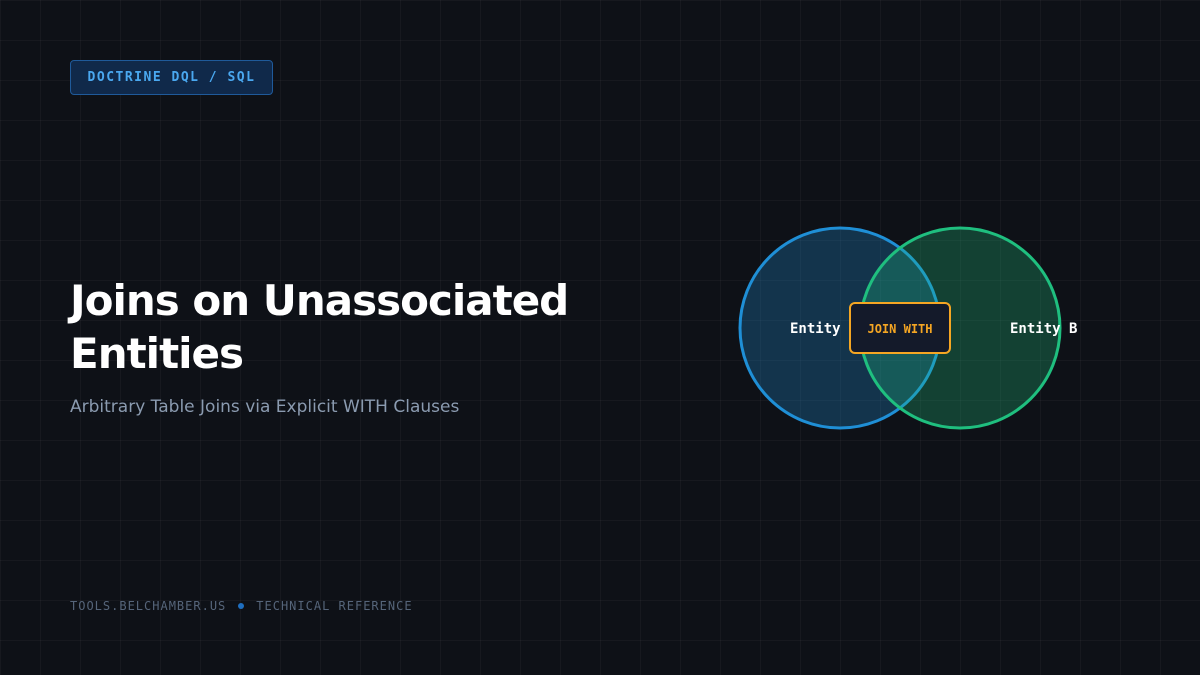 The image size is (1200, 675). Describe the element at coordinates (171, 77) in the screenshot. I see `category-badge: DOCTRINE DQL / SQL` at that location.